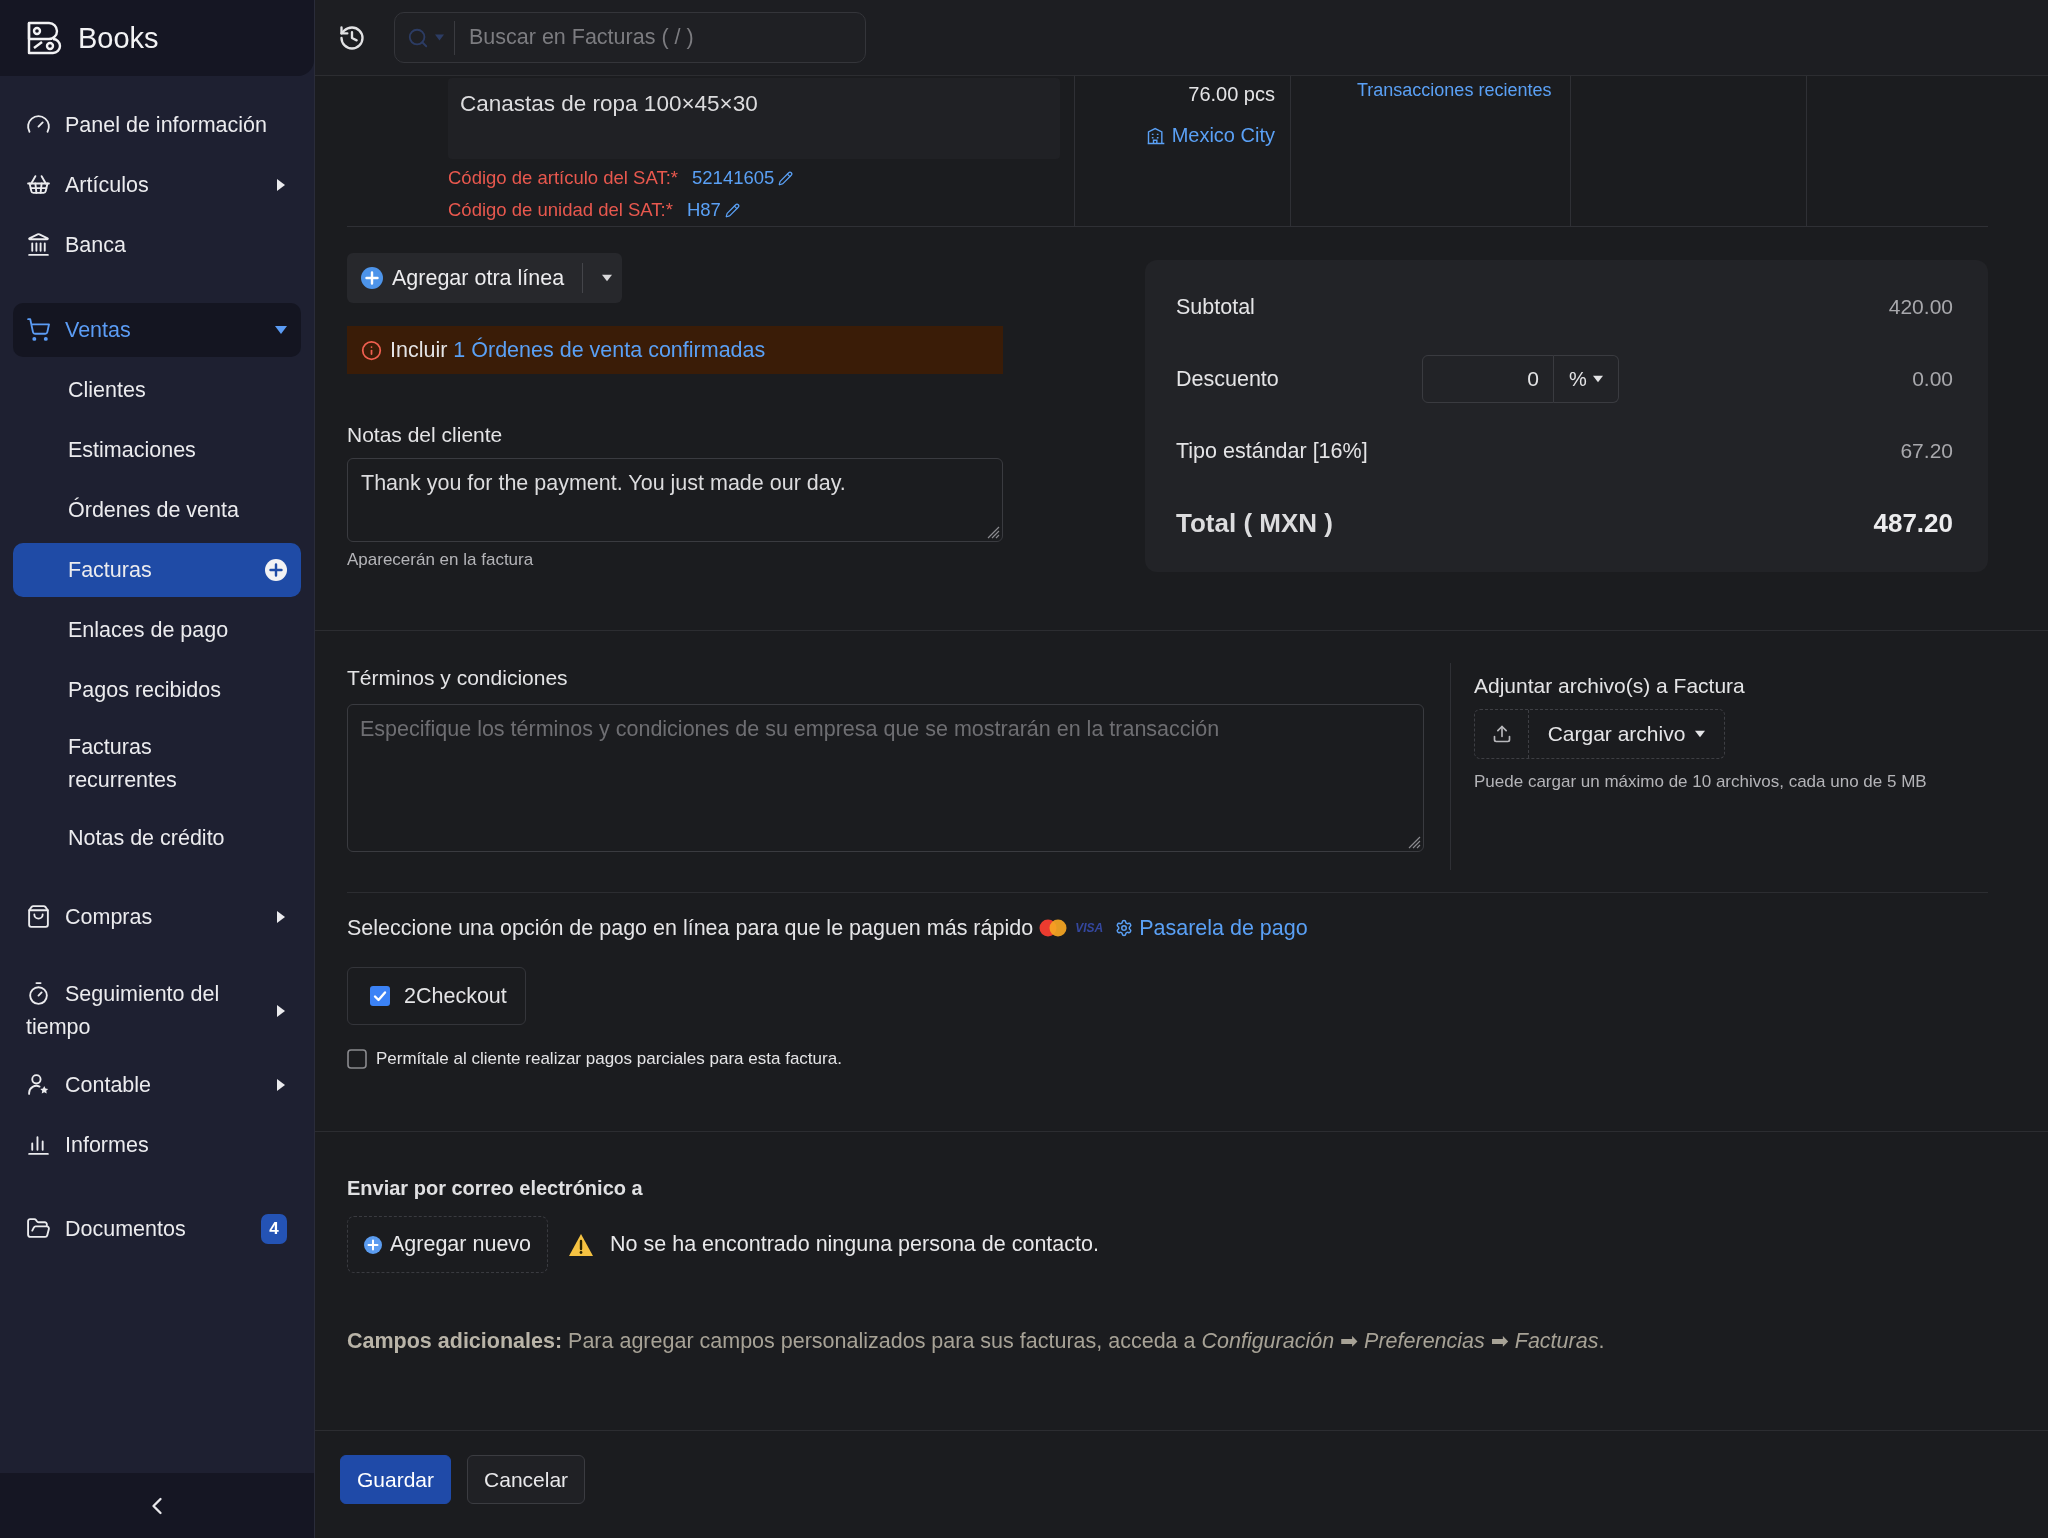 The width and height of the screenshot is (2048, 1538). Describe the element at coordinates (1124, 928) in the screenshot. I see `settings-icon` at that location.